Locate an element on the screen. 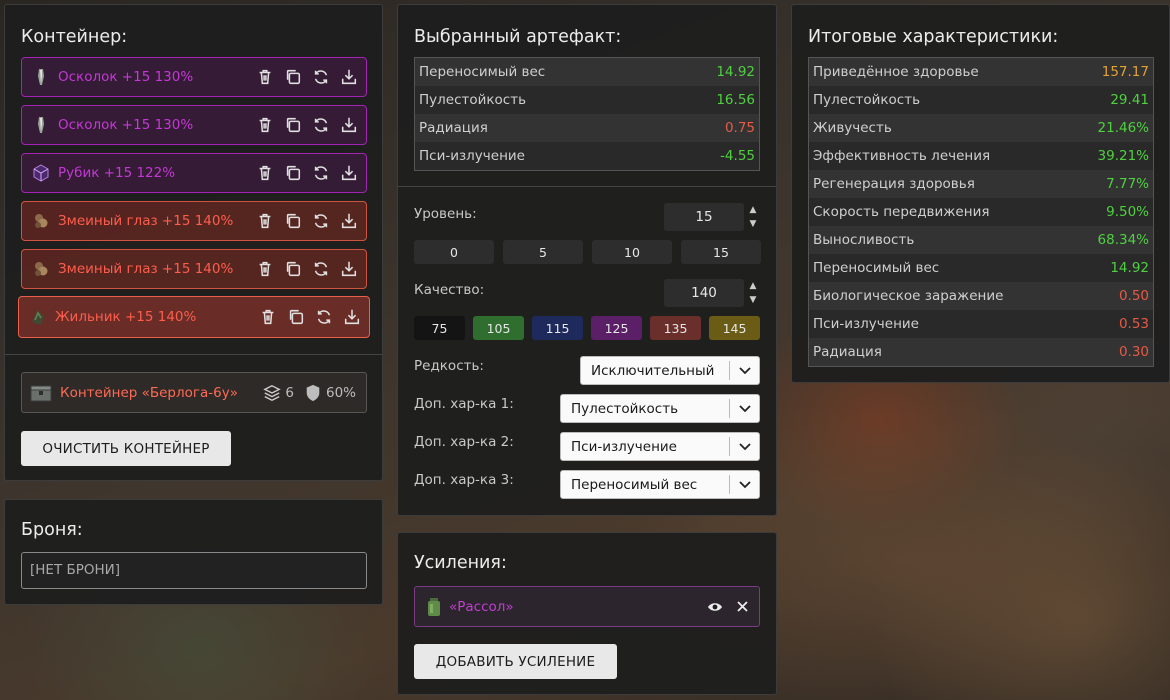  extra2-select: Пси-излучение is located at coordinates (660, 446).